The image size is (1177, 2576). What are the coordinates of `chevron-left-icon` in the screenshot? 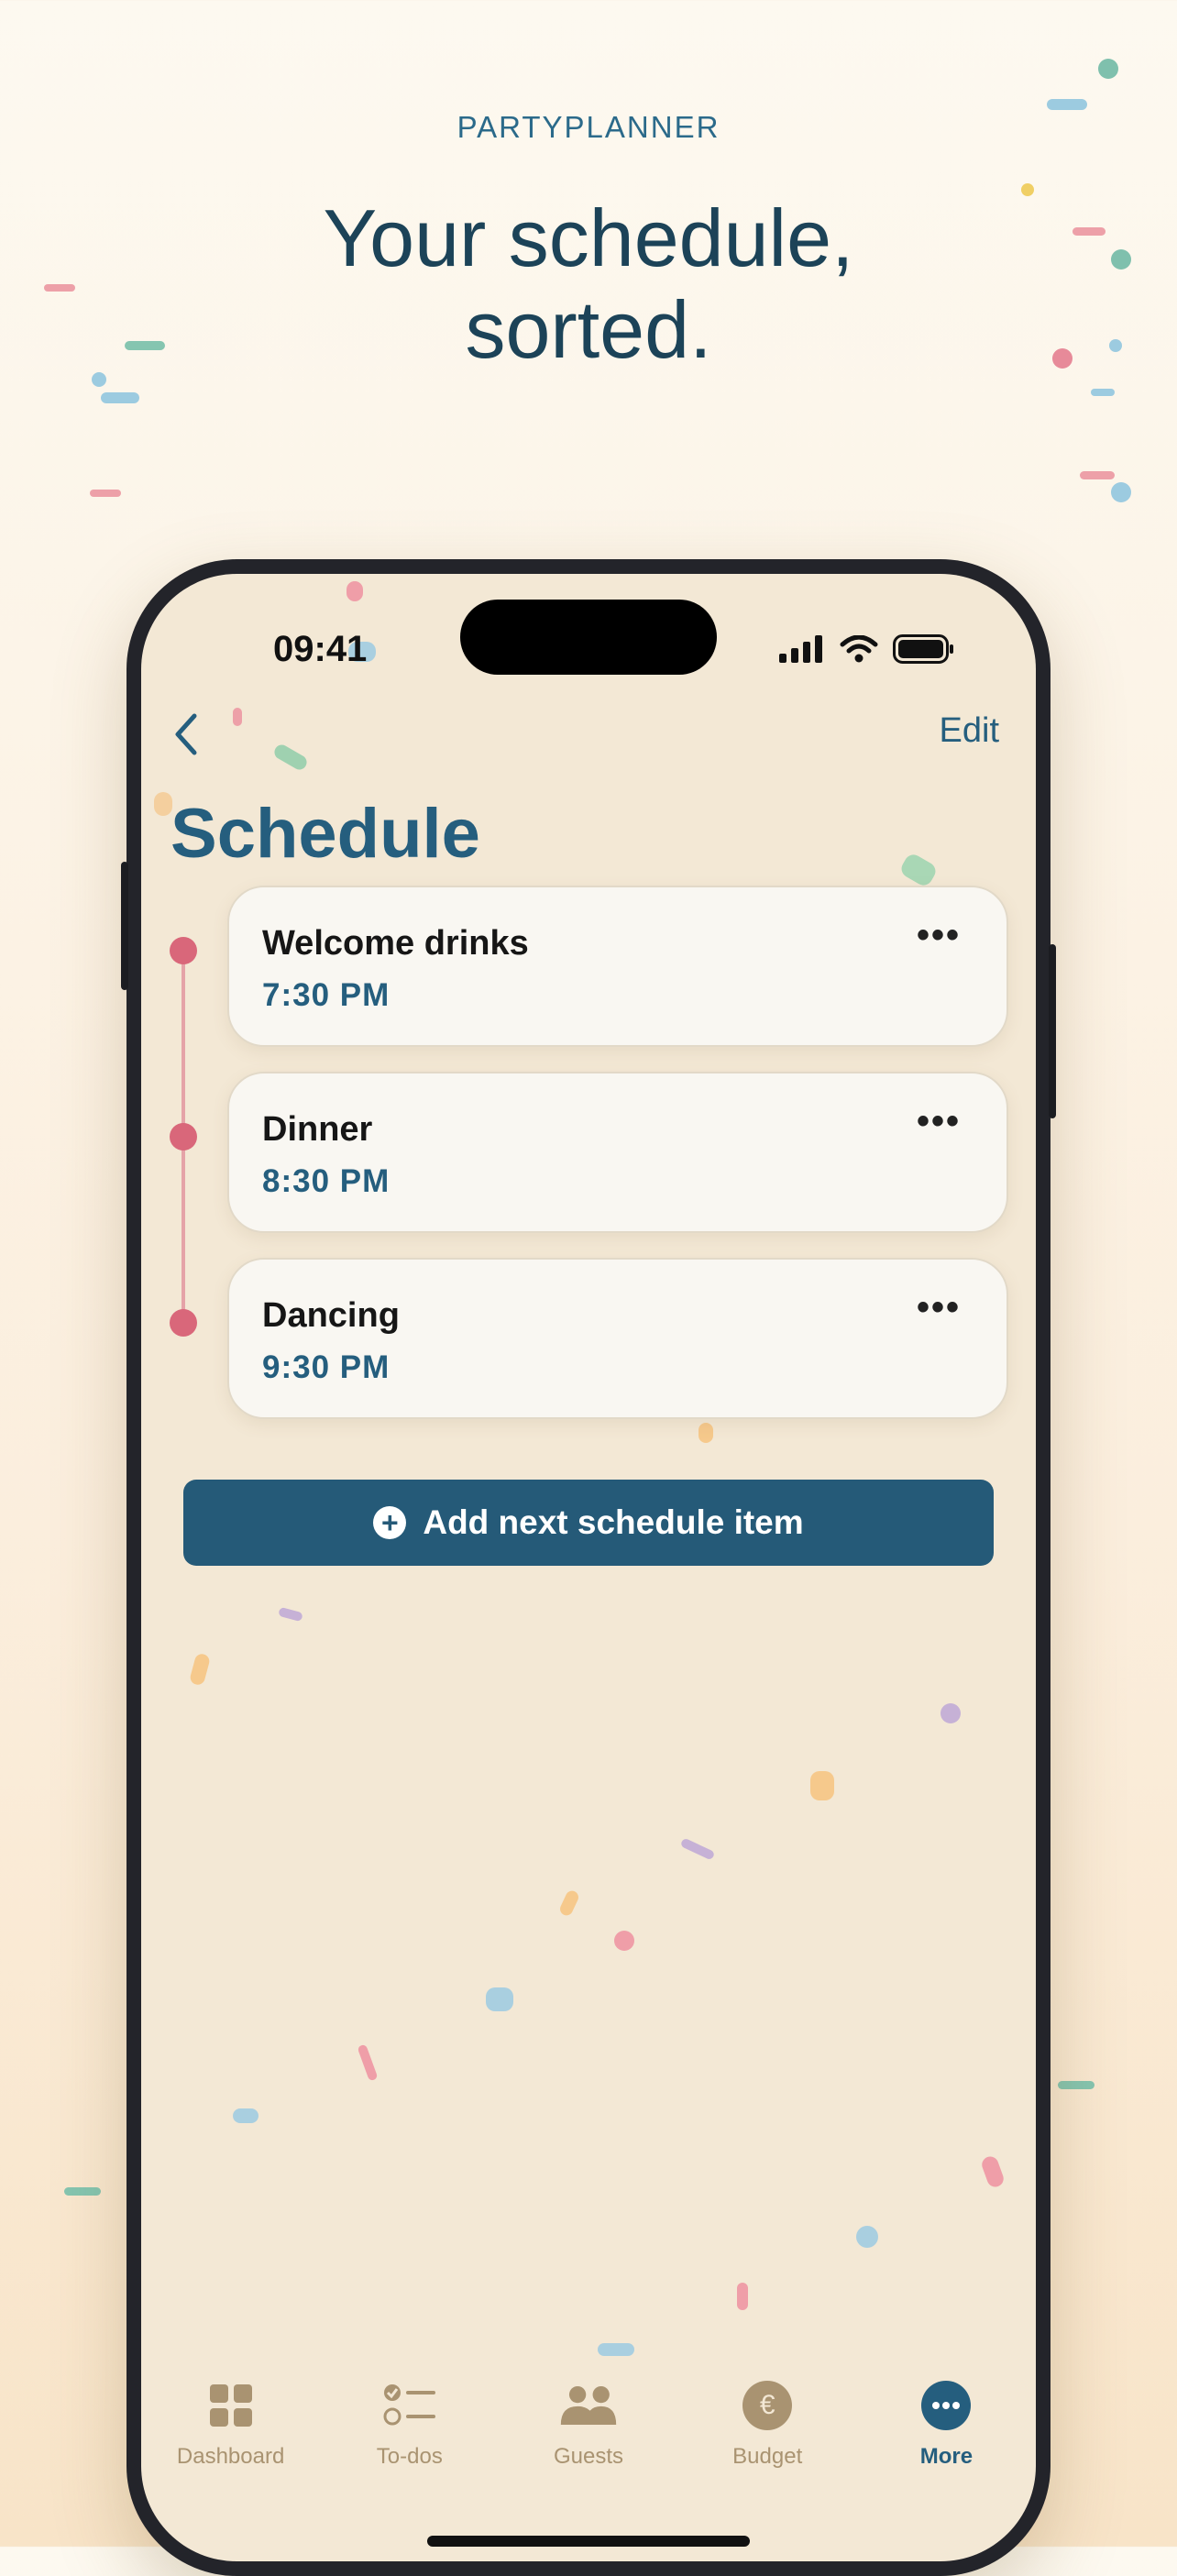 It's located at (186, 734).